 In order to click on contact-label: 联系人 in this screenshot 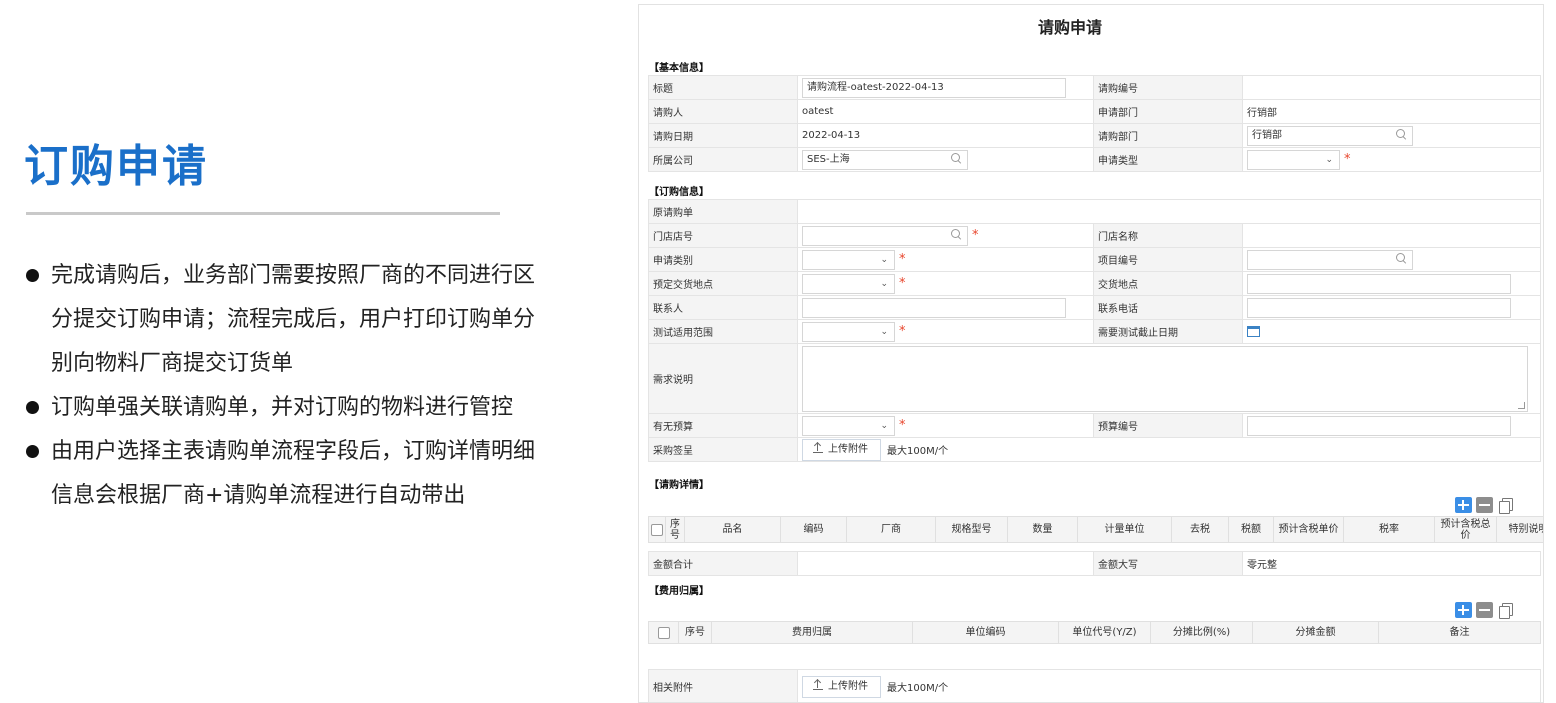, I will do `click(723, 307)`.